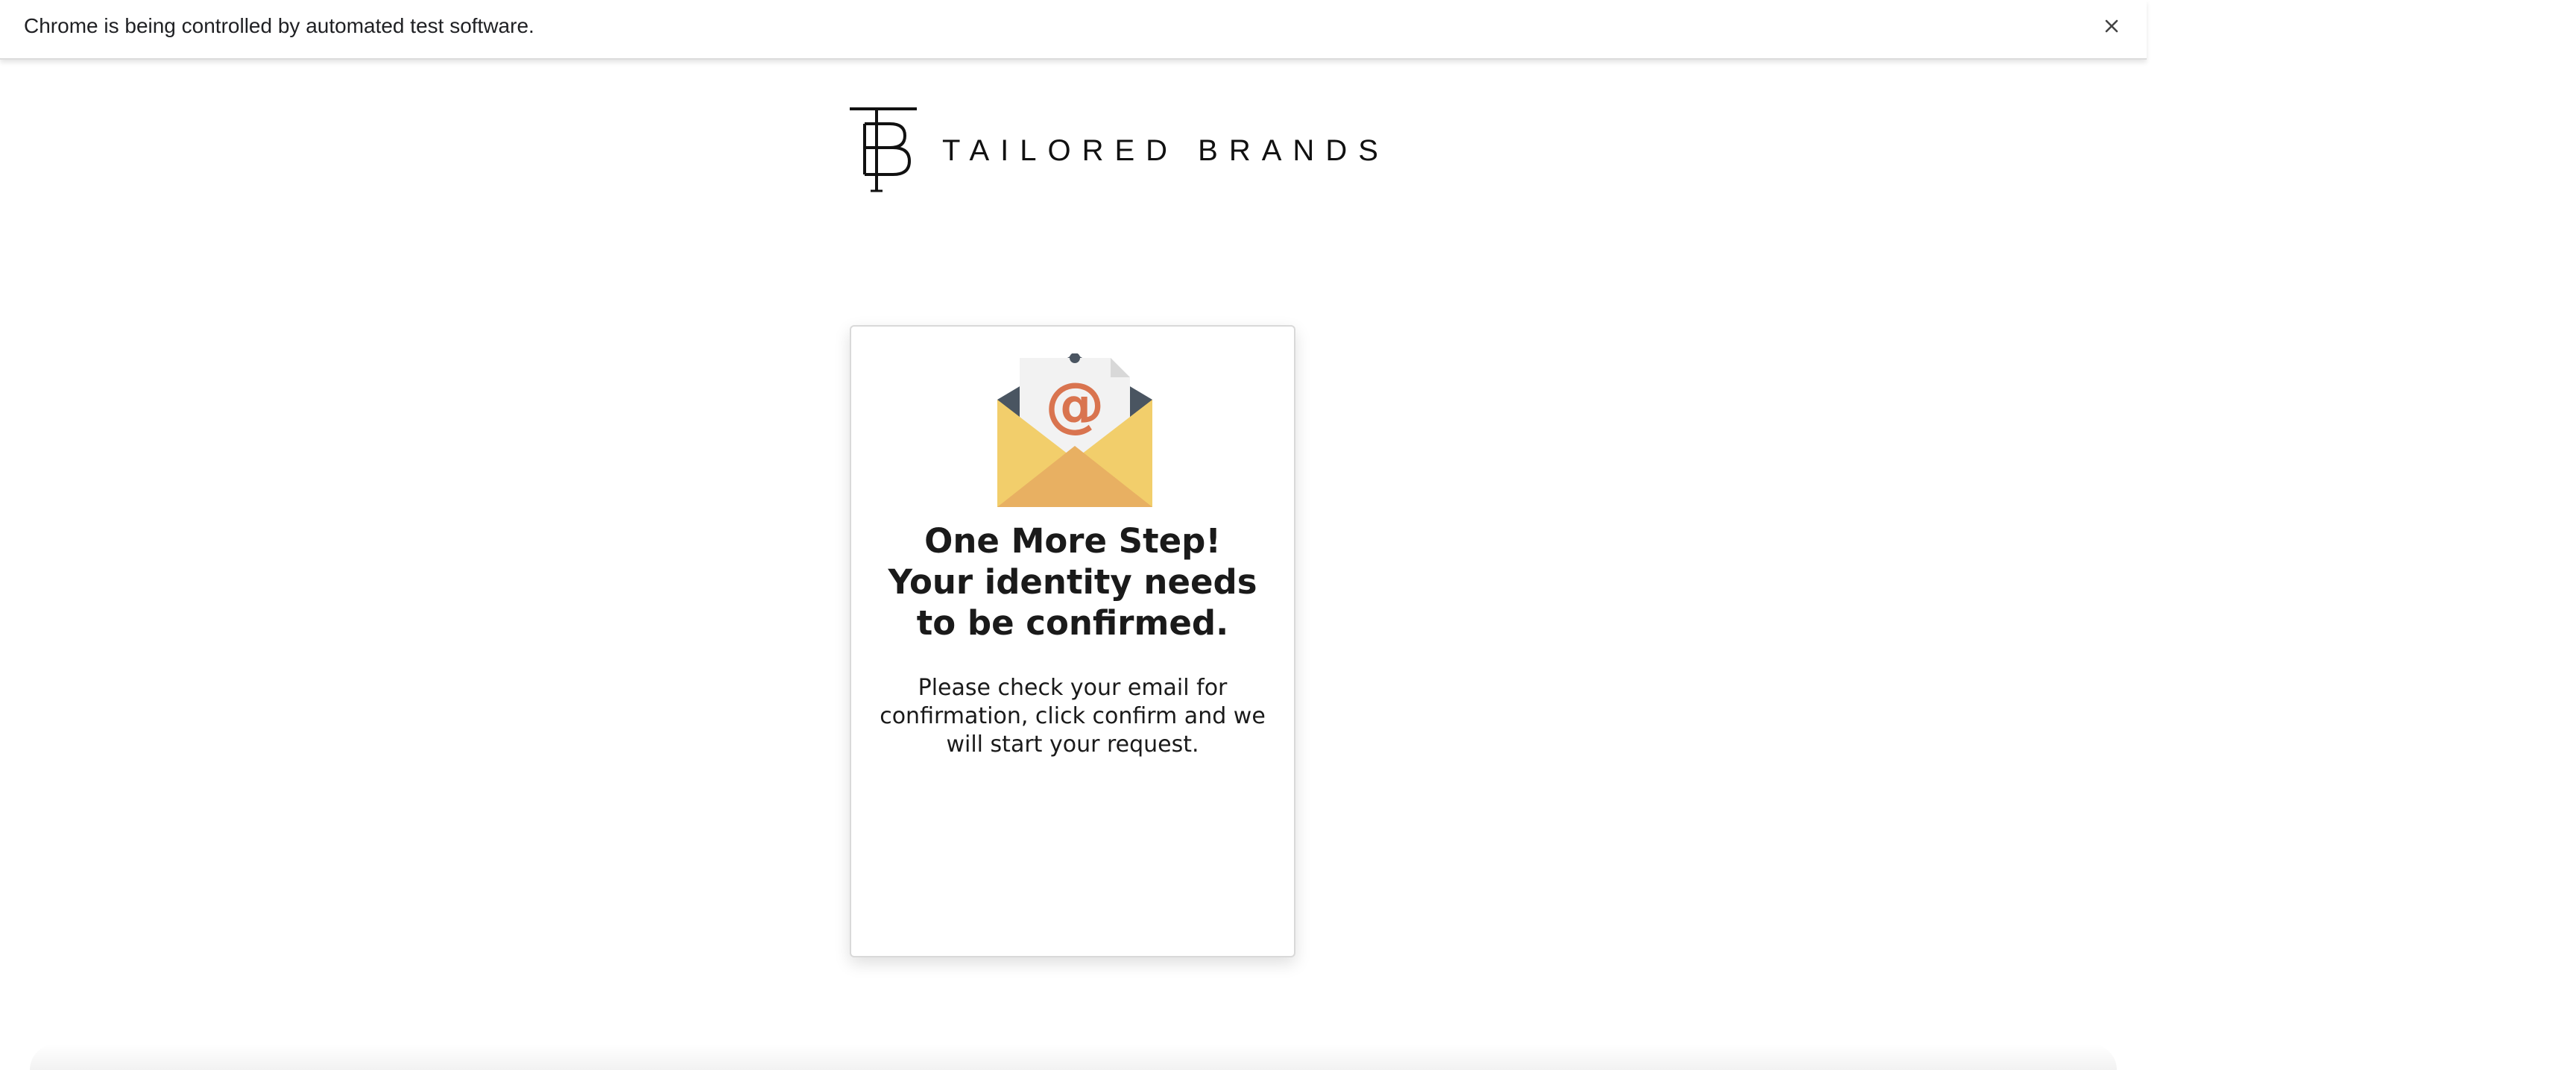  I want to click on brand-logo: TAILORED BRANDS, so click(1118, 150).